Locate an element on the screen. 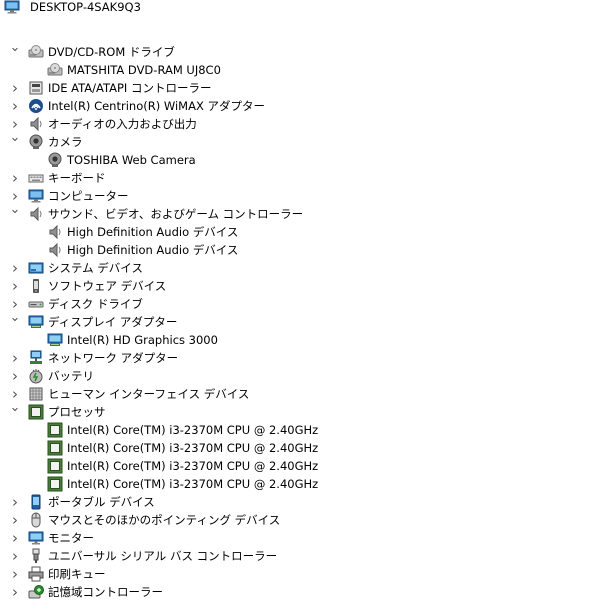 The height and width of the screenshot is (613, 613). system-device-icon is located at coordinates (36, 268).